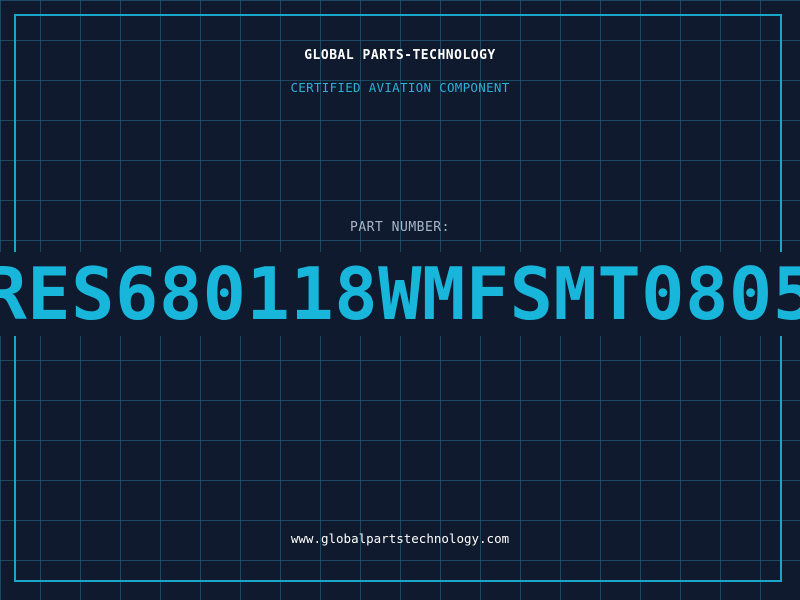 Image resolution: width=800 pixels, height=600 pixels. I want to click on part-number-label: PART NUMBER:, so click(400, 227).